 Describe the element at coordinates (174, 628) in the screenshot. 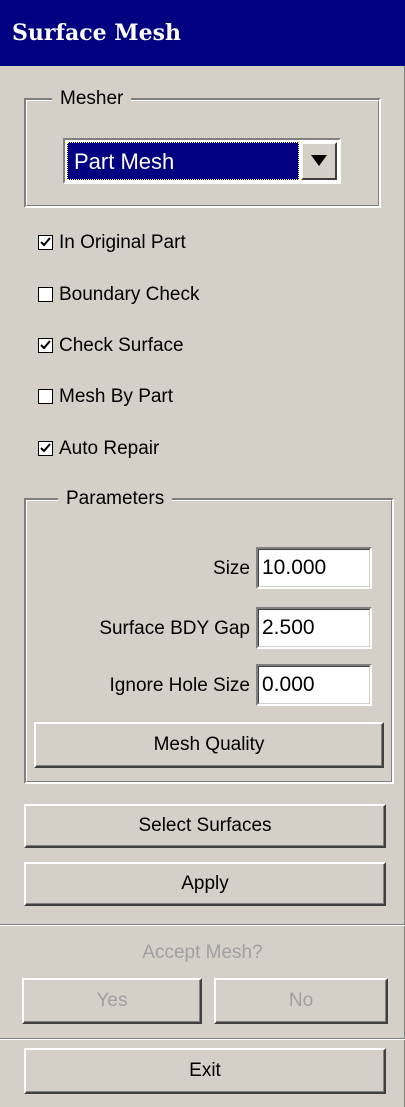

I see `surface-bdy-gap-label: Surface BDY Gap` at that location.